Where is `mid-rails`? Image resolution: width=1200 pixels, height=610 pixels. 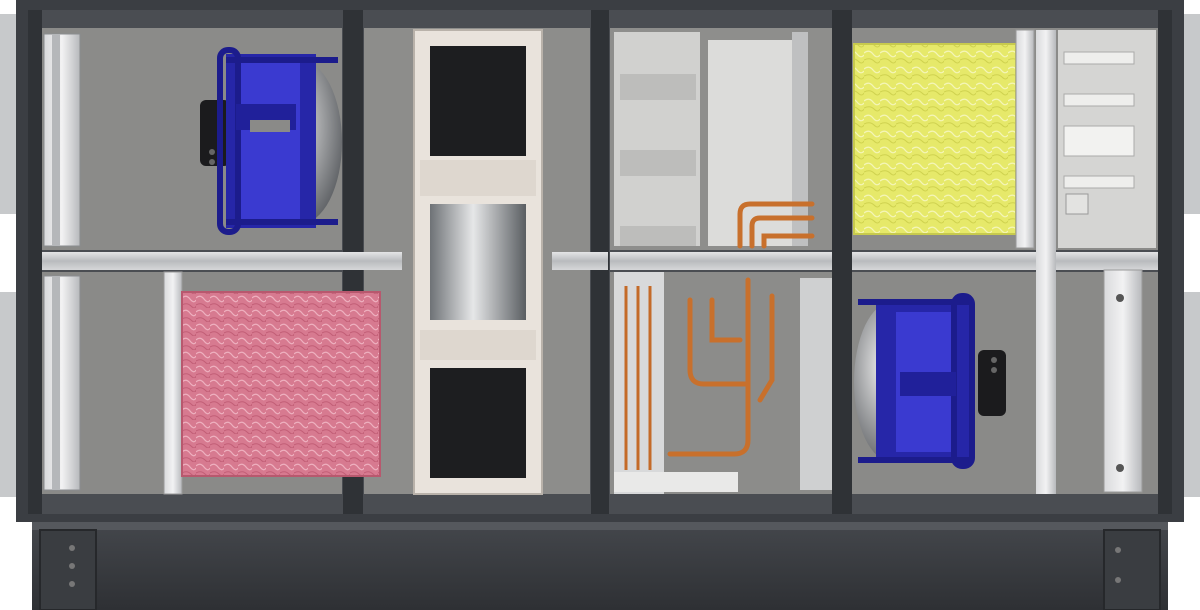 mid-rails is located at coordinates (600, 261).